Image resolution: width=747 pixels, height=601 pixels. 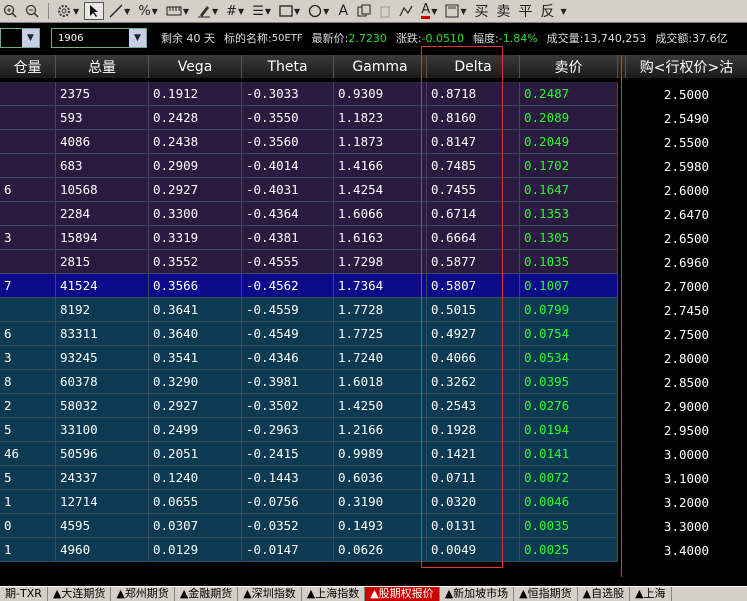 I want to click on zoom-in-icon, so click(x=10, y=11).